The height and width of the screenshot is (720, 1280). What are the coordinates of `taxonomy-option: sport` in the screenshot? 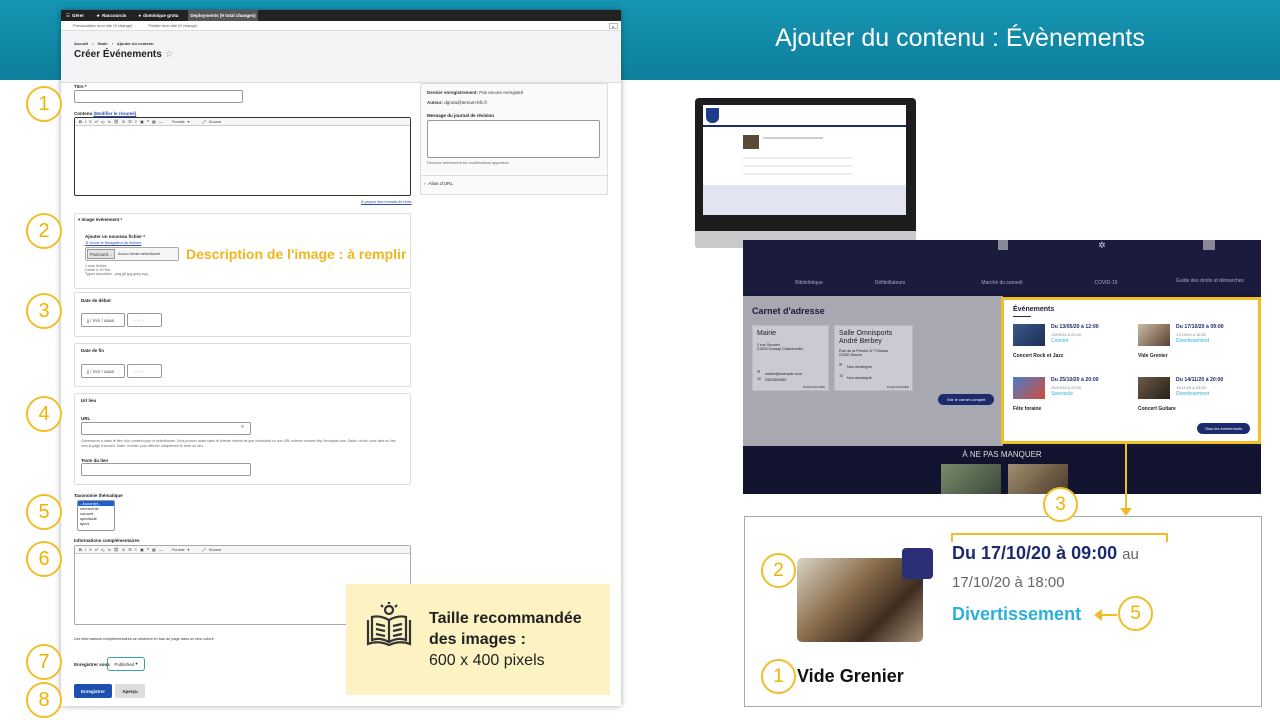 It's located at (96, 523).